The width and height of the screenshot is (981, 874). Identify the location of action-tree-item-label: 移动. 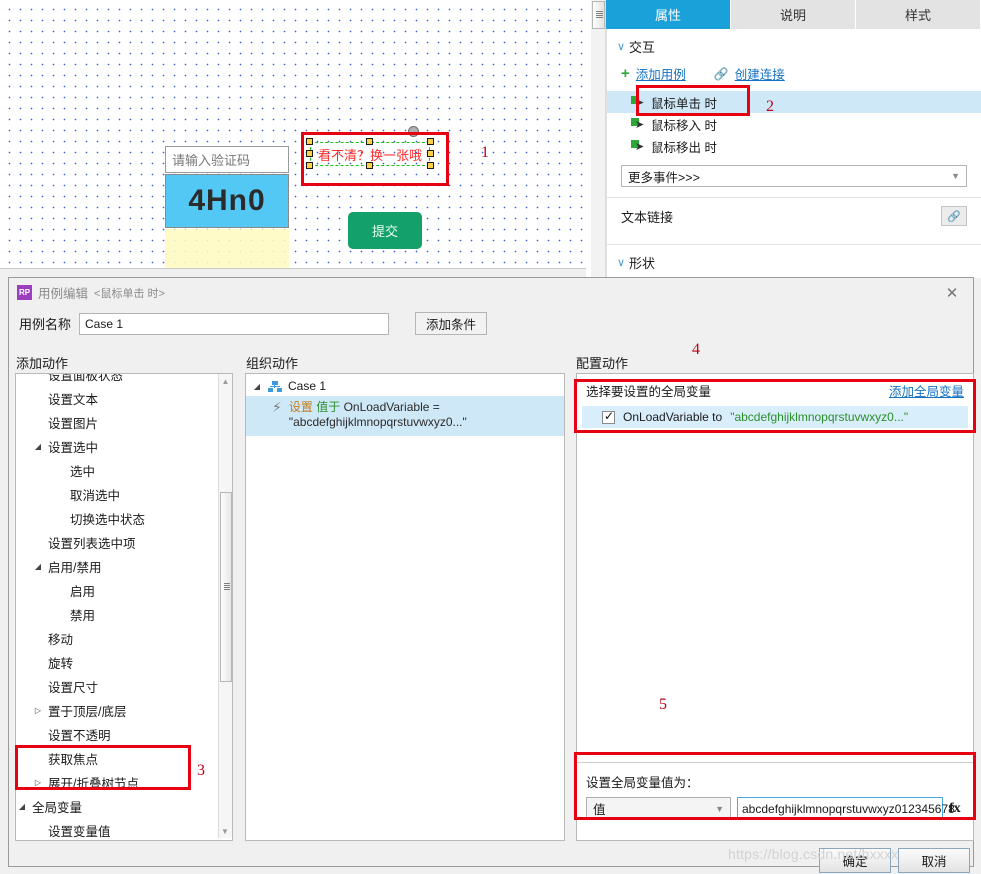
(61, 639).